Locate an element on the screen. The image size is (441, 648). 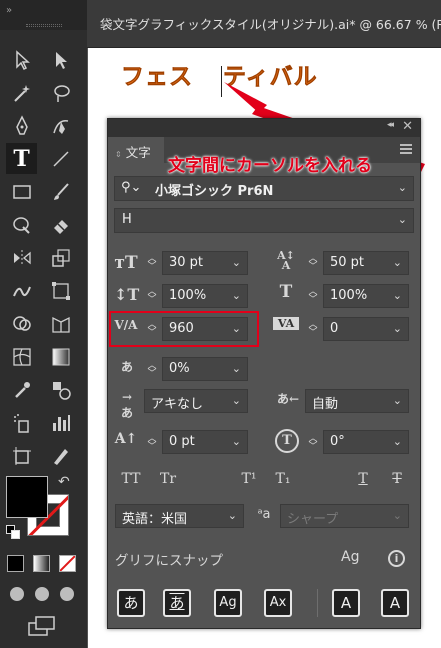
horizontal-scale-stepper: ︿ ﹀ is located at coordinates (313, 296).